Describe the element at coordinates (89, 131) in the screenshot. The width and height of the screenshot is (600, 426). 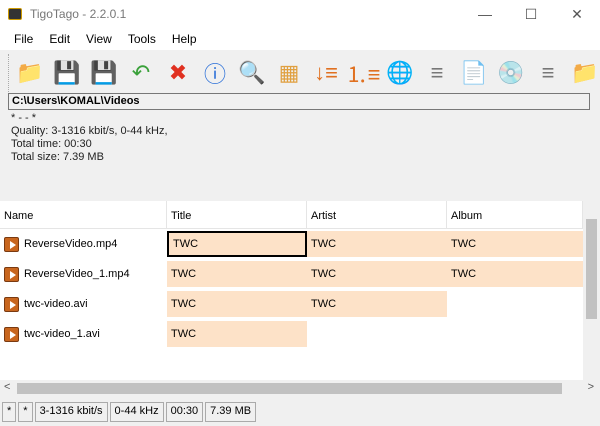
I see `quality-text: Quality: 3-1316 kbit/s, 0-44 kHz,` at that location.